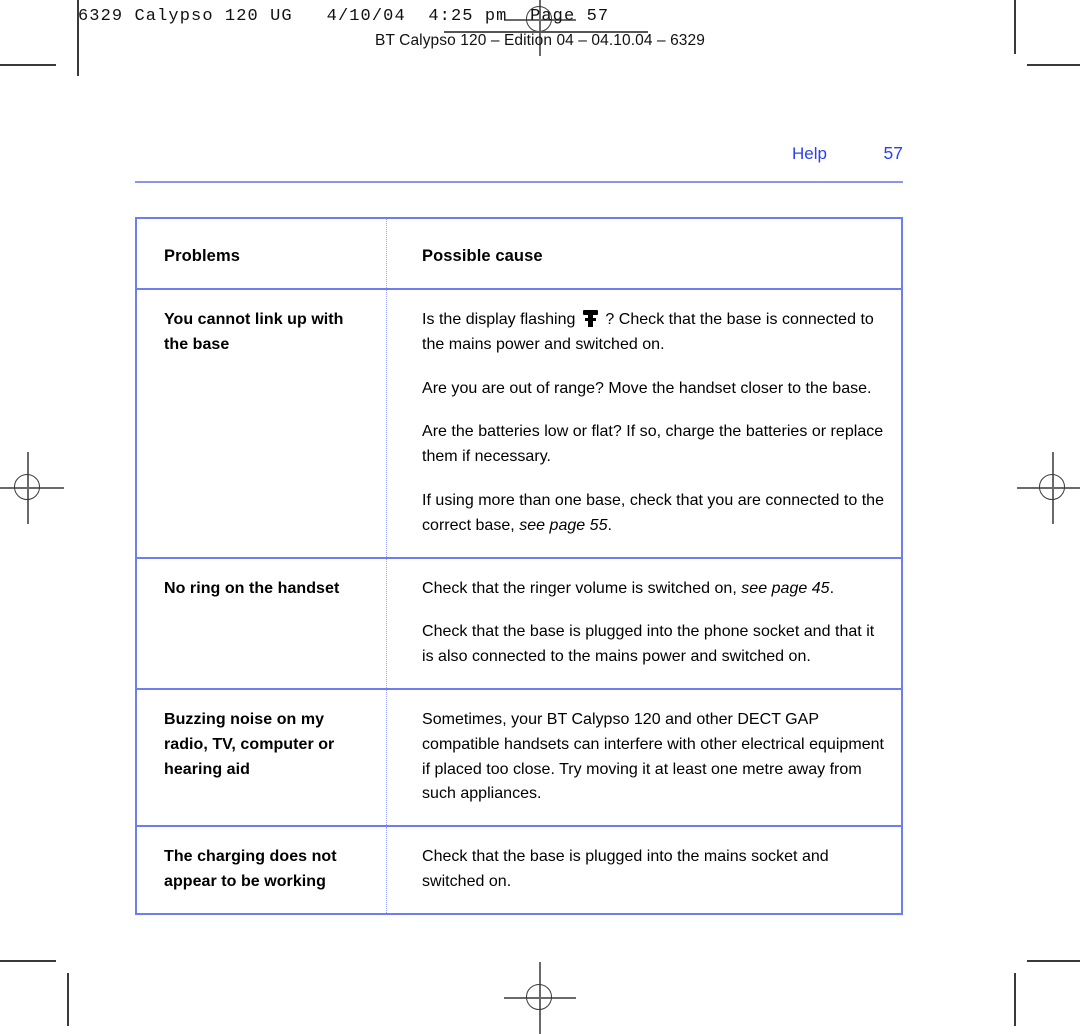 The height and width of the screenshot is (1034, 1080). I want to click on crop-mark-top-left-horizontal, so click(28, 65).